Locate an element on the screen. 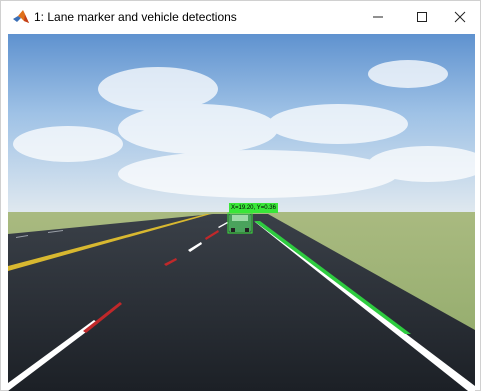  minimize-button is located at coordinates (378, 17).